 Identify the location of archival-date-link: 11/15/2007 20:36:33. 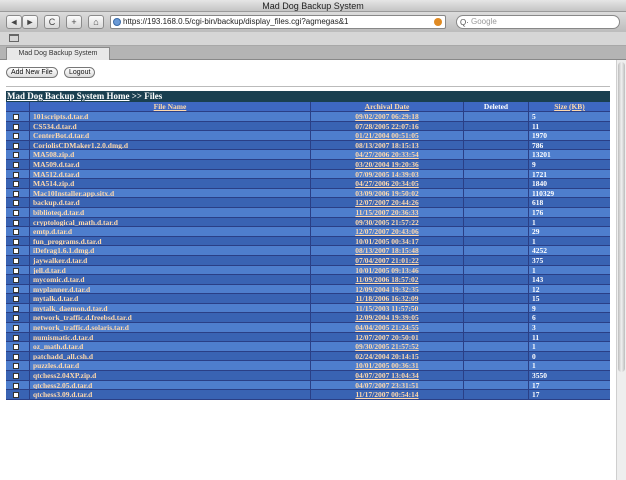
(387, 212).